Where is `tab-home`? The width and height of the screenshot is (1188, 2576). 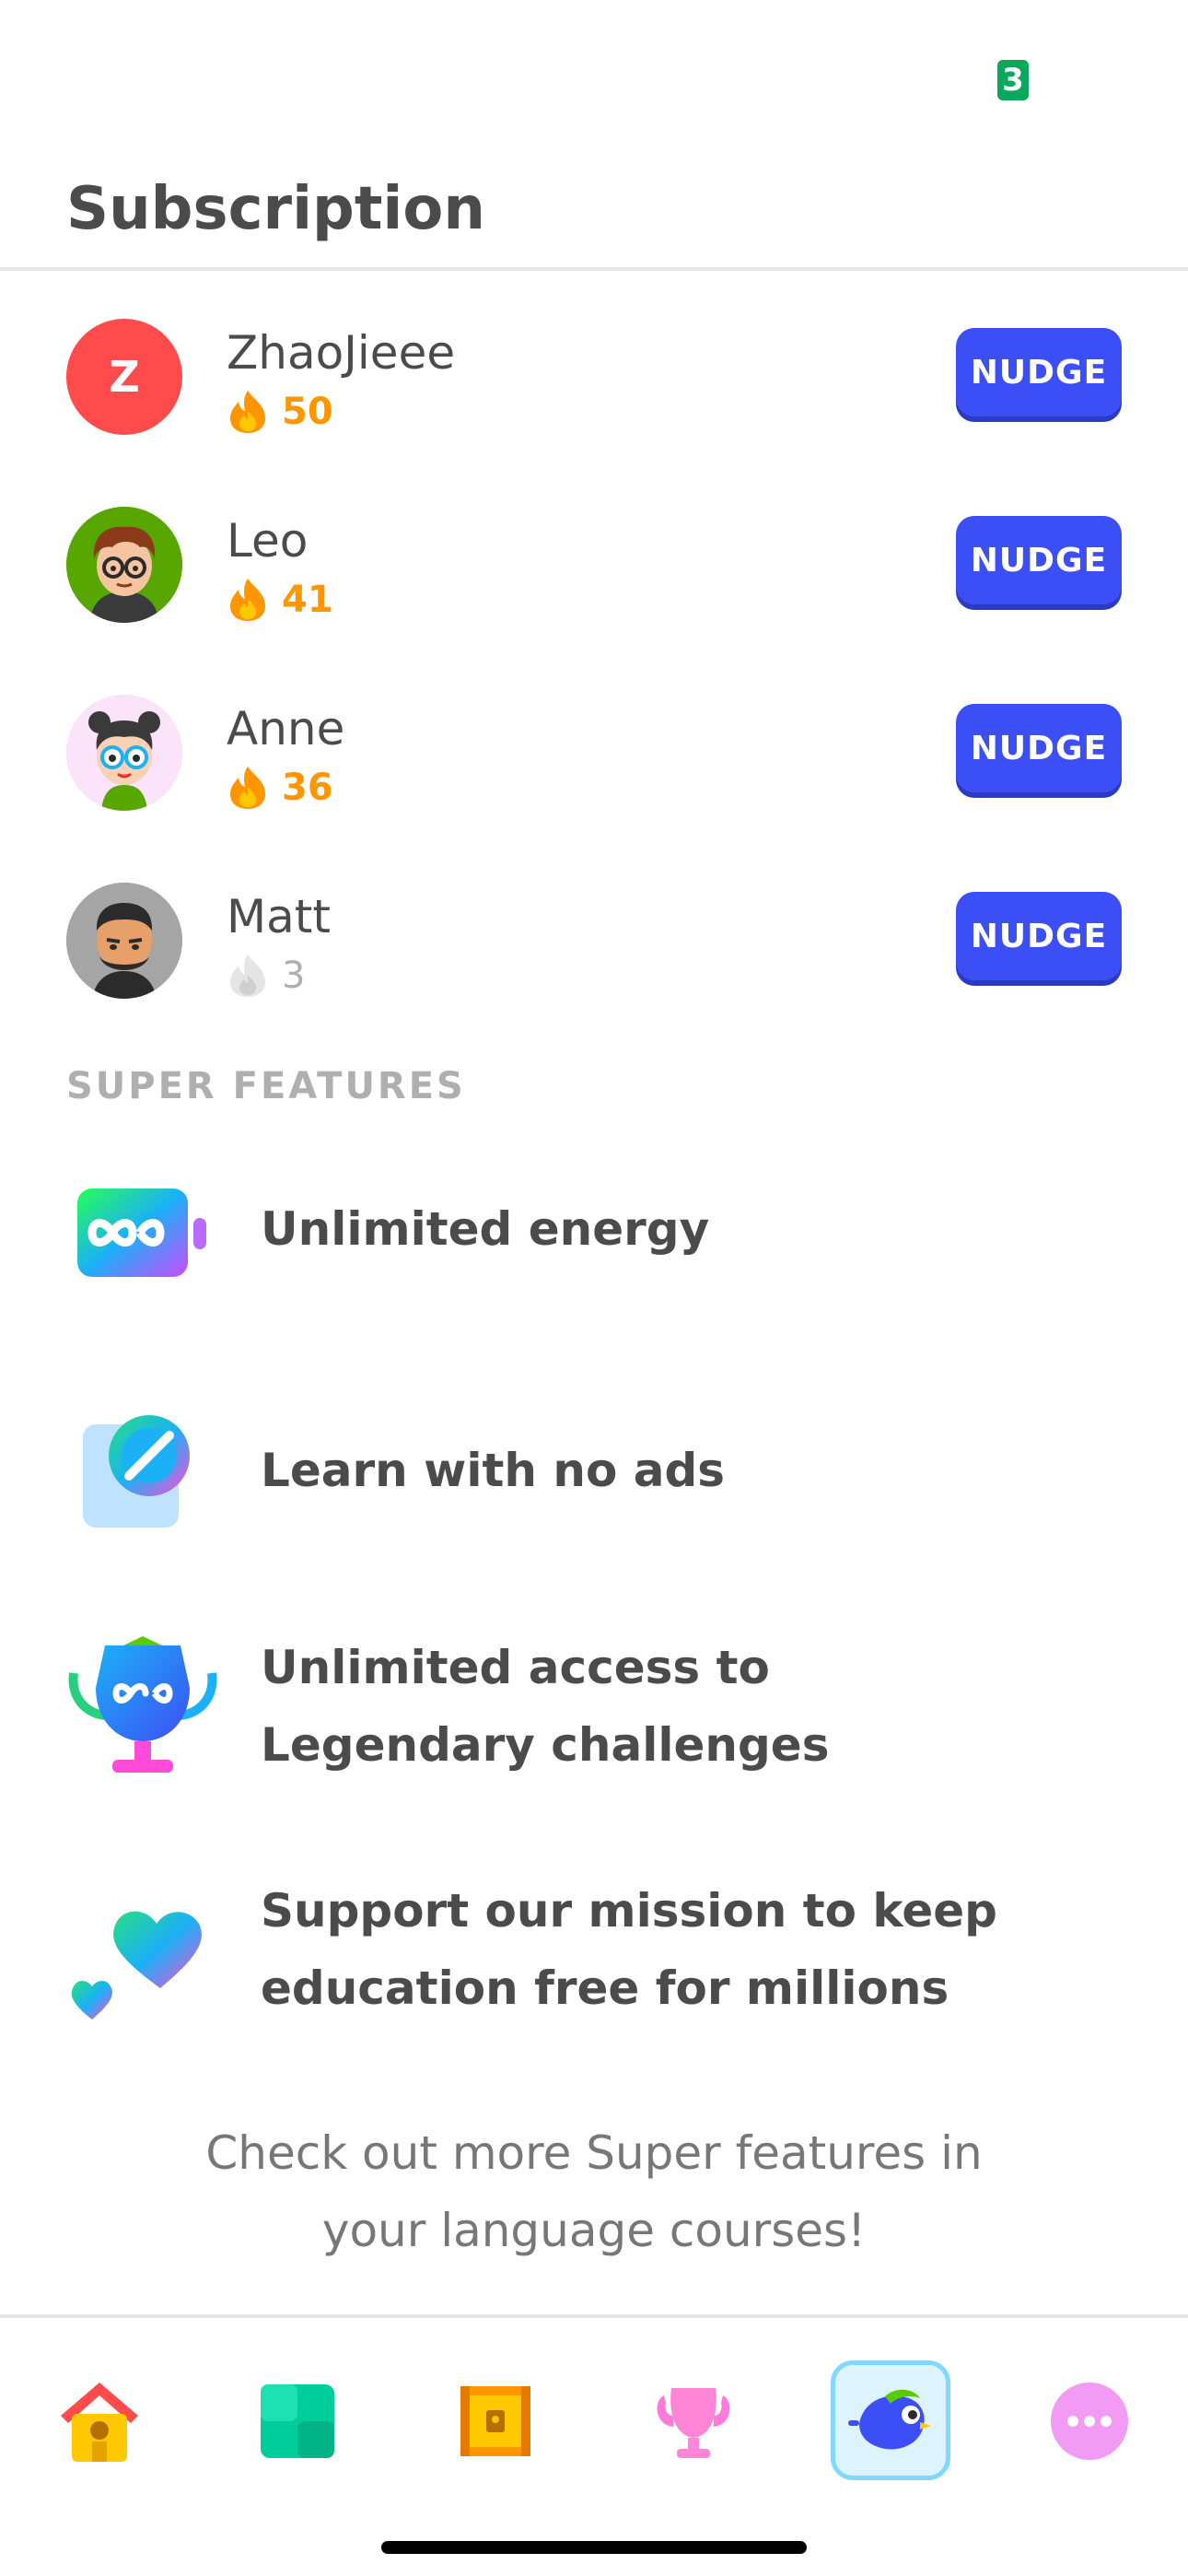
tab-home is located at coordinates (99, 2421).